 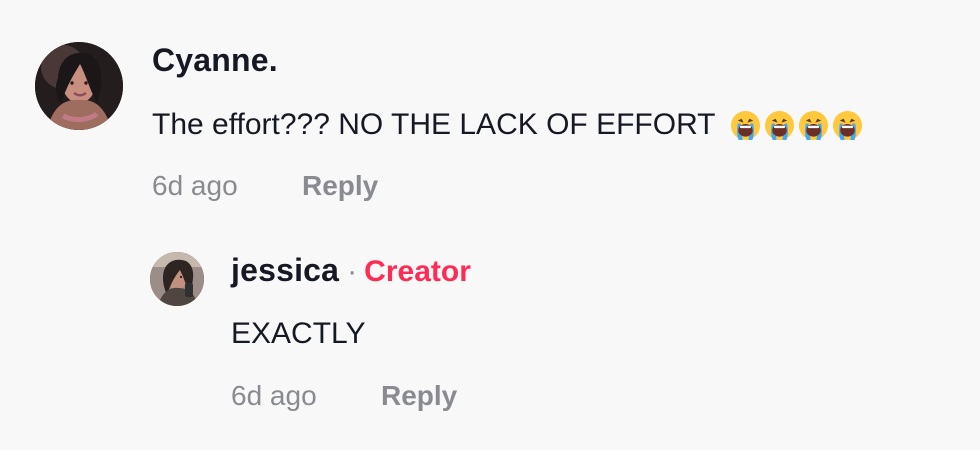 I want to click on creator-badge: Creator, so click(x=417, y=271).